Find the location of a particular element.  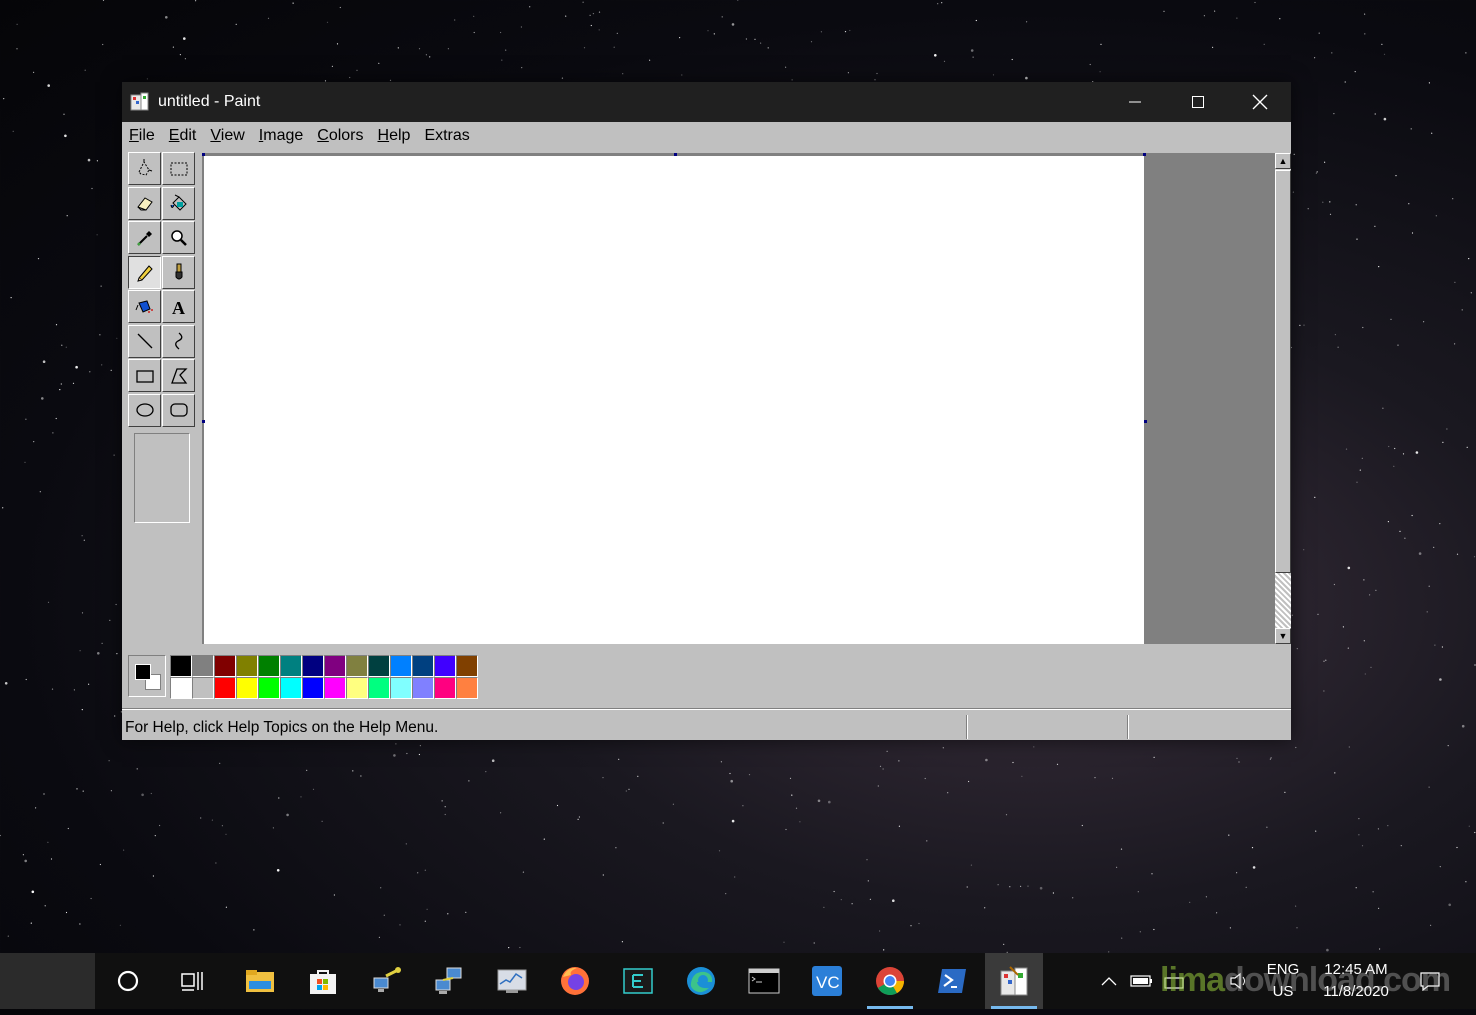

fill-with-color-icon is located at coordinates (178, 202).